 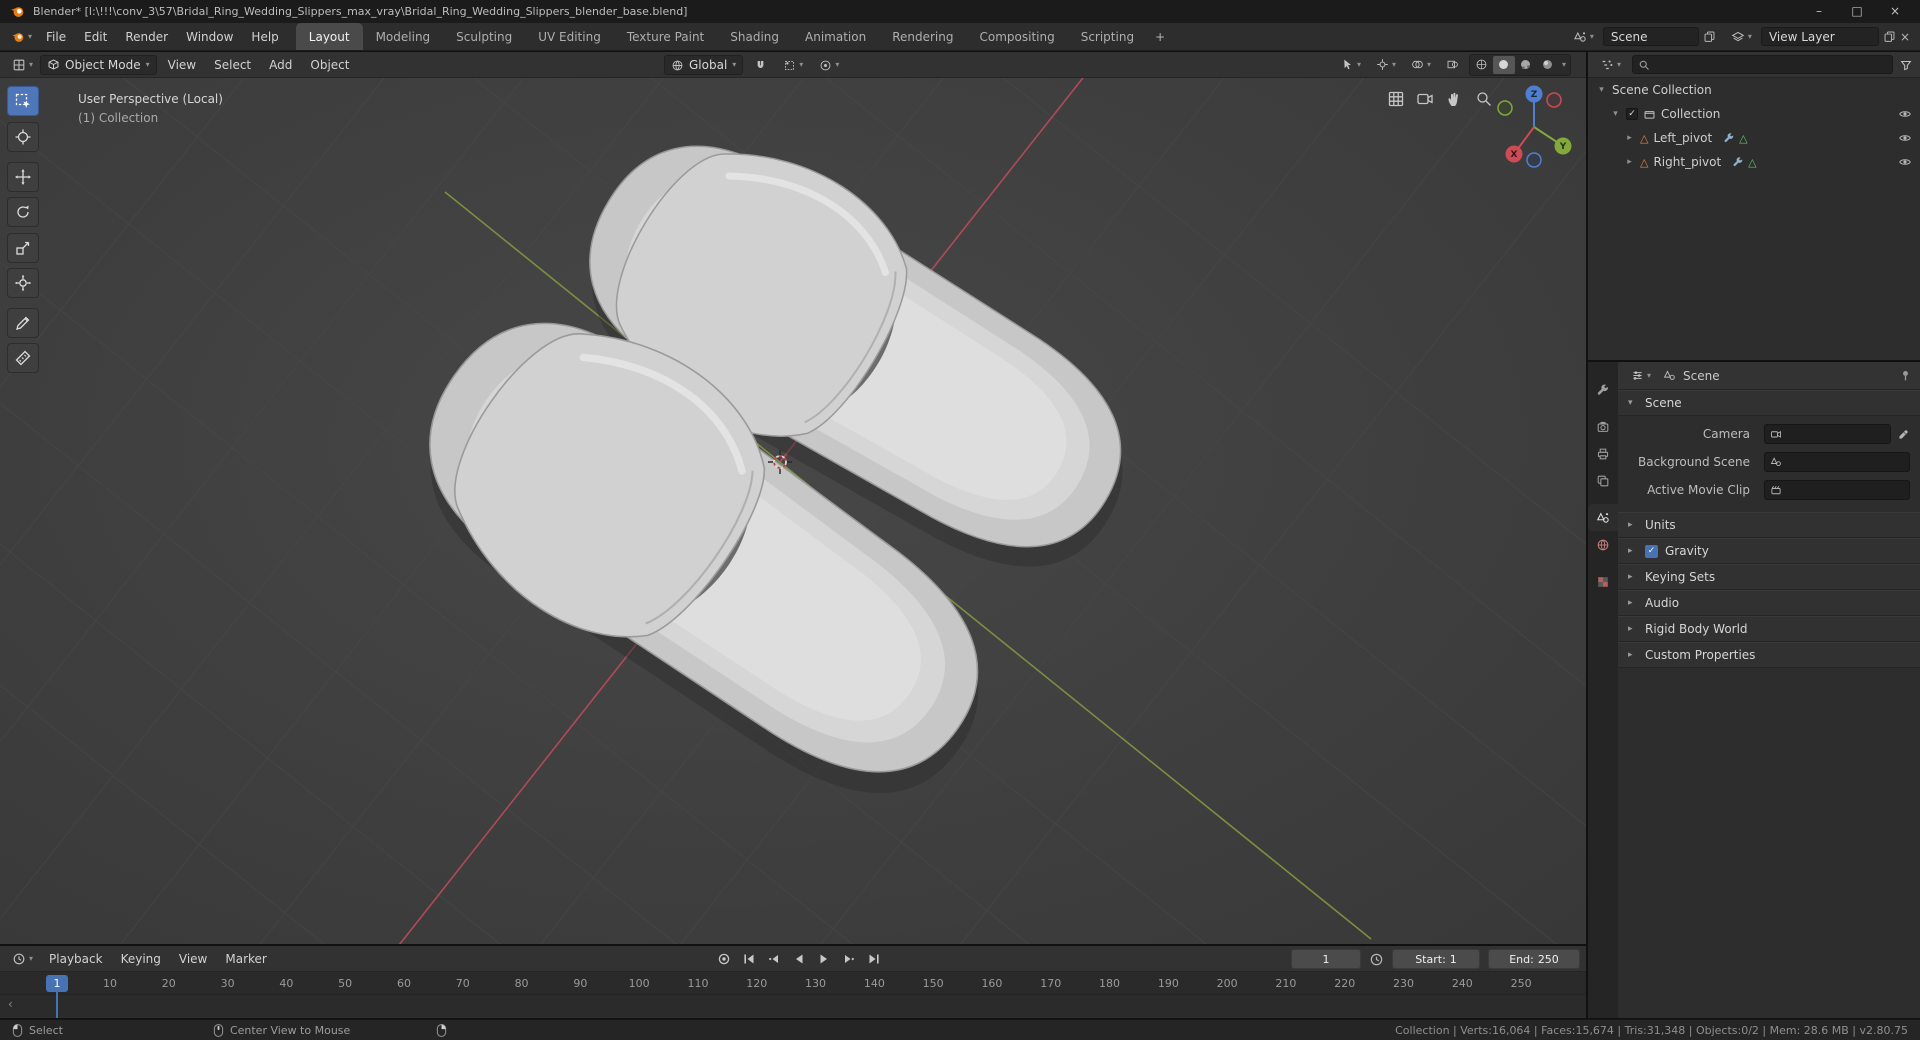 I want to click on section-audio: ▸ Audio, so click(x=1769, y=603).